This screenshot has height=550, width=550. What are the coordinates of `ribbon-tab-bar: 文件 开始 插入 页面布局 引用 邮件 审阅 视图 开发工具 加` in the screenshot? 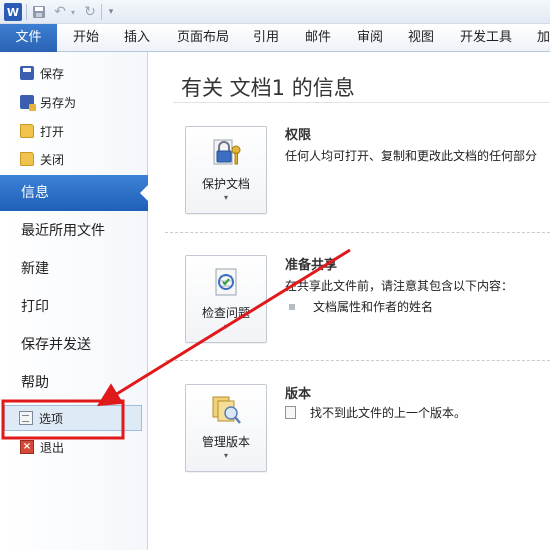 It's located at (275, 38).